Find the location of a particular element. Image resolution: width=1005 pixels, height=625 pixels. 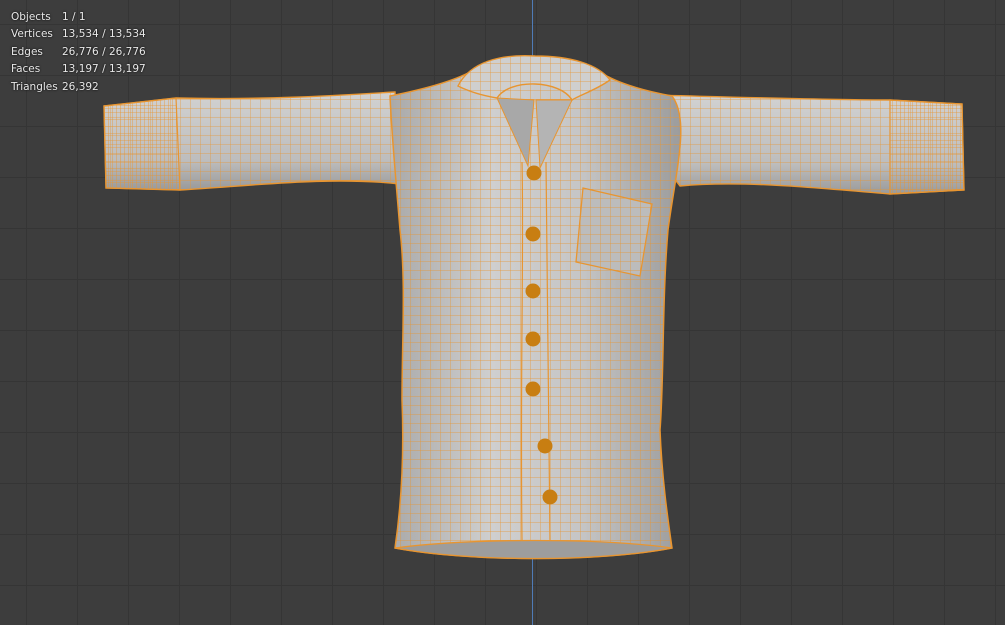

stat-row-triangles: Triangles 26,392 is located at coordinates (78, 87).